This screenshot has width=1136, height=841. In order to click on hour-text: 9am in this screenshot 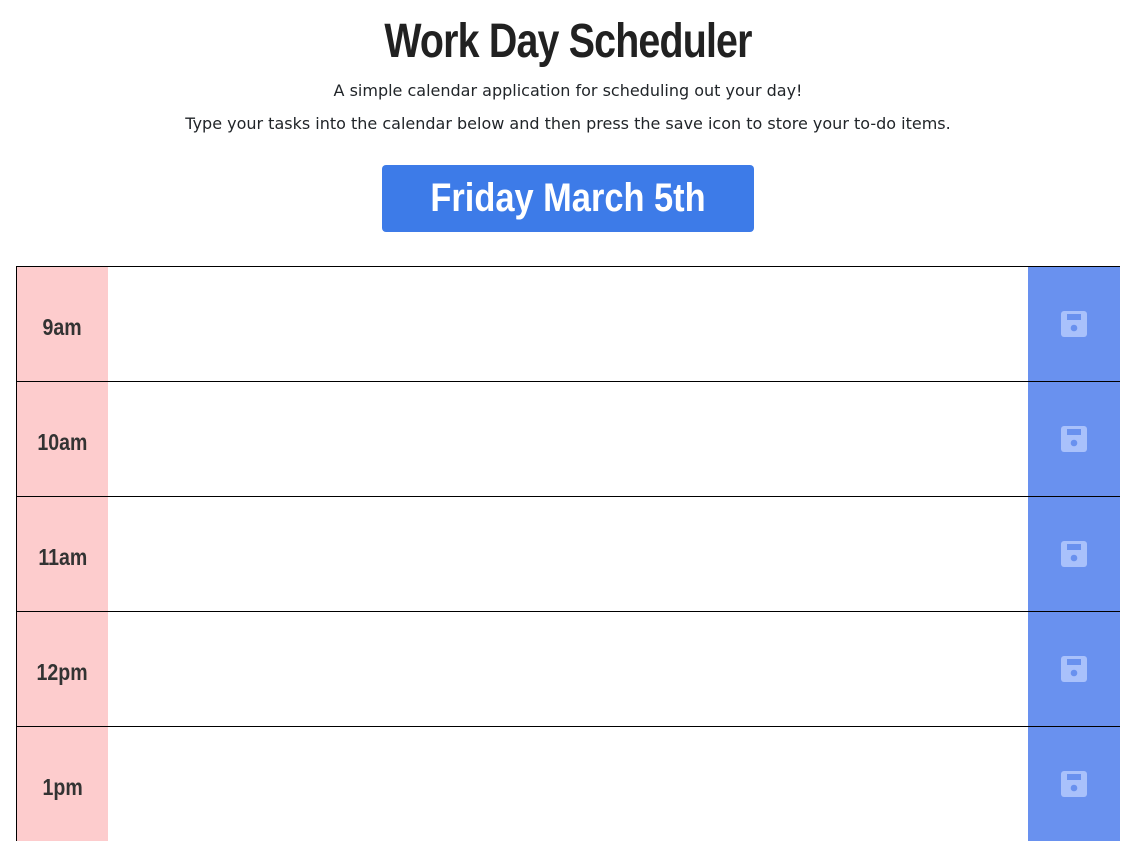, I will do `click(62, 326)`.